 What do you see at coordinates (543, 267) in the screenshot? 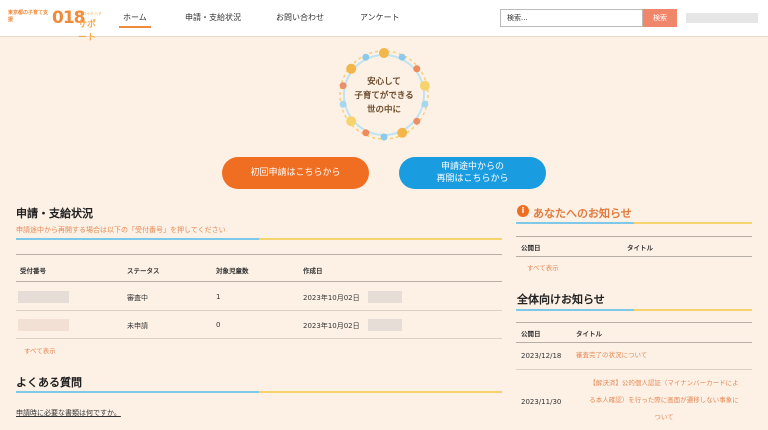
I see `personal-show-all-link: すべて表示` at bounding box center [543, 267].